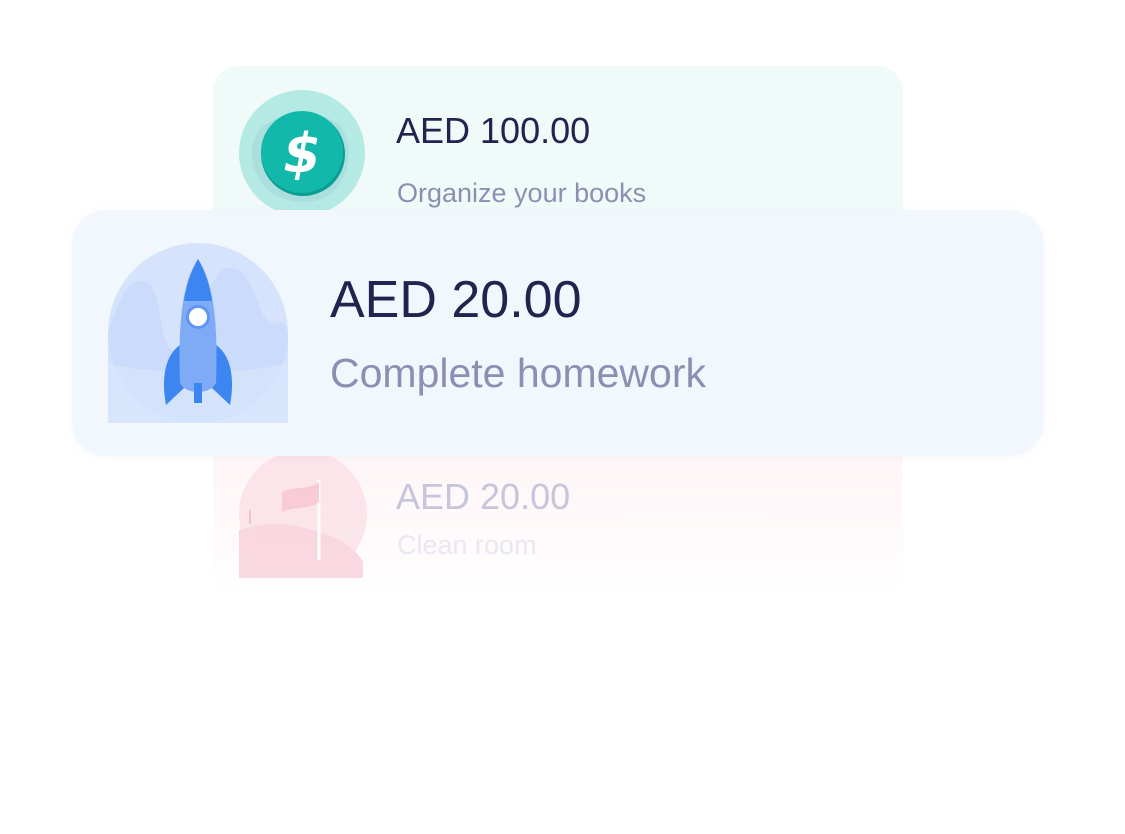 The width and height of the screenshot is (1125, 834). Describe the element at coordinates (522, 193) in the screenshot. I see `task-name: Organize your books` at that location.